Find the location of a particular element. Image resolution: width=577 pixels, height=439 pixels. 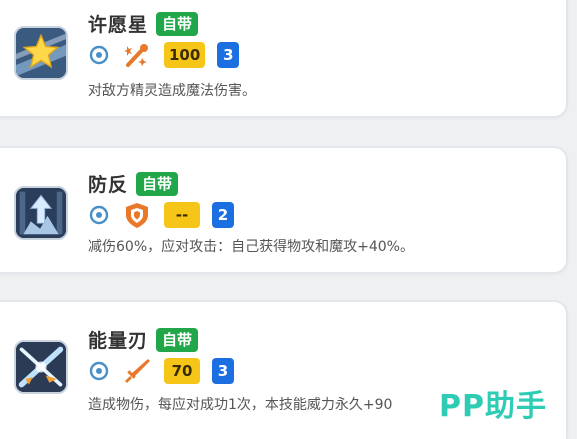

skill-name: 许愿星 is located at coordinates (118, 25).